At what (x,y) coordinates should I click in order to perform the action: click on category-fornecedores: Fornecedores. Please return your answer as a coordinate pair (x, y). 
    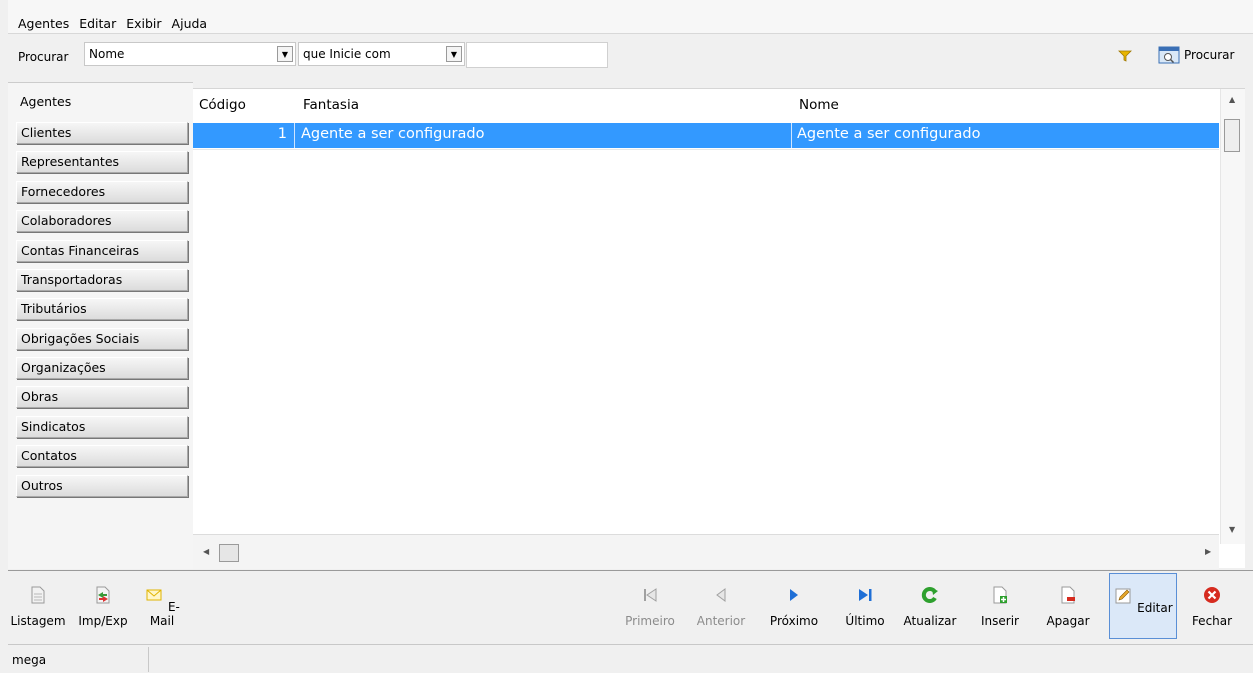
    Looking at the image, I should click on (102, 192).